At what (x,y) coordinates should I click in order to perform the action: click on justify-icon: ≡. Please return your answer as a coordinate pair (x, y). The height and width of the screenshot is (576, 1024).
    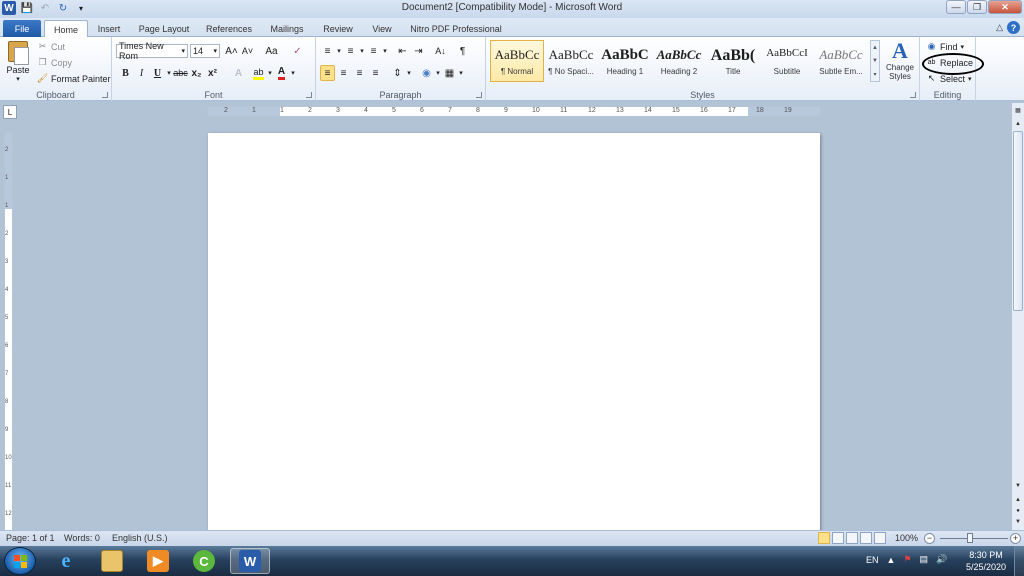
    Looking at the image, I should click on (375, 73).